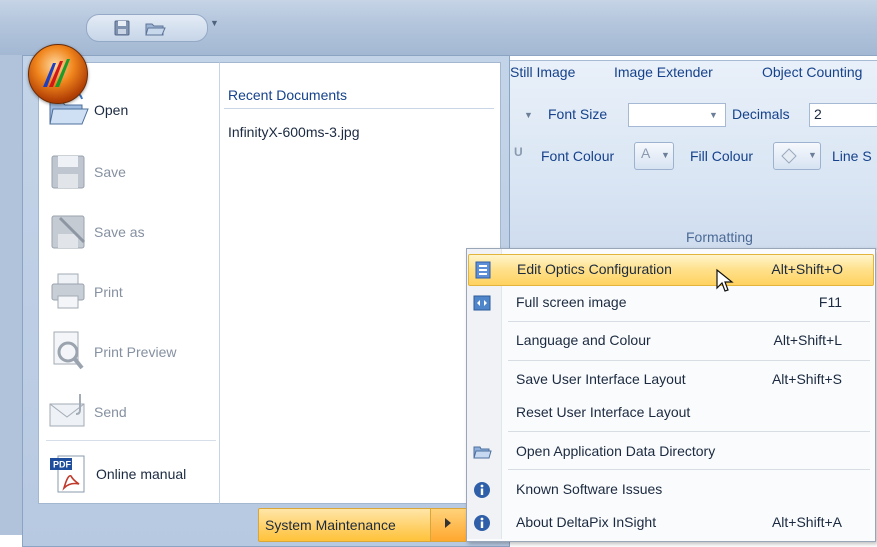  I want to click on submenu-item-about: About DeltaPix InSight Alt+Shift+A, so click(670, 523).